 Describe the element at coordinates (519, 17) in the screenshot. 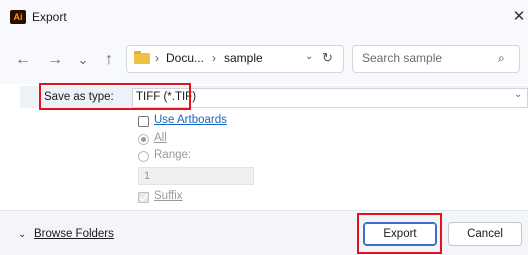

I see `close-icon: ✕` at that location.